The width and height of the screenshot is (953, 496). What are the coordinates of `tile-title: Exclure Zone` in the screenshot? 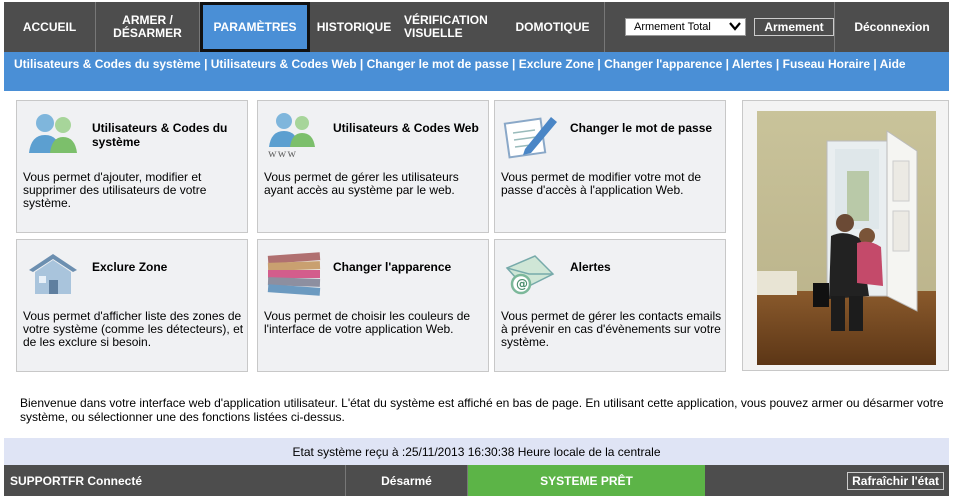 It's located at (130, 267).